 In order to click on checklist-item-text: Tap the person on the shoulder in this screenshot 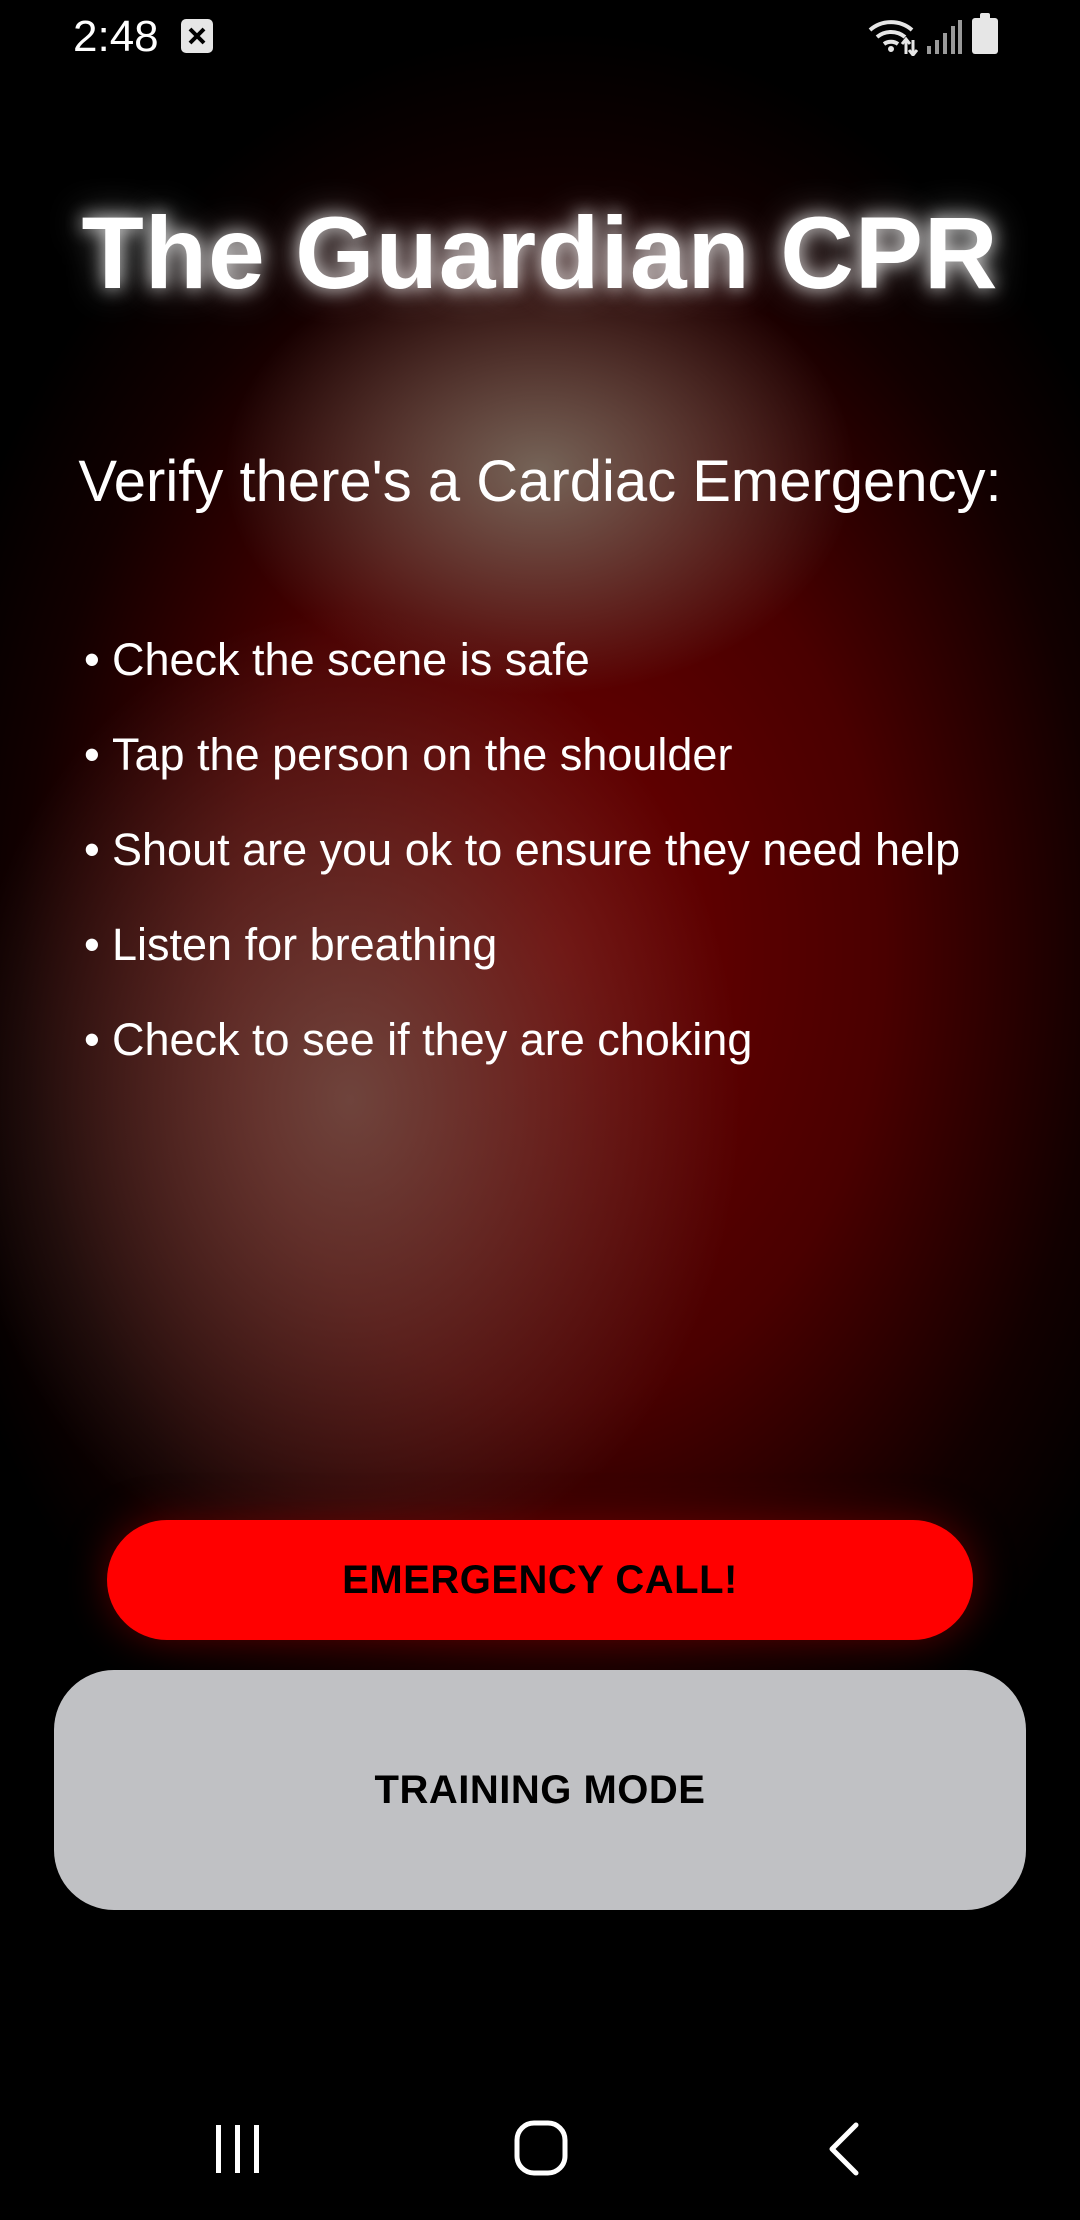, I will do `click(422, 754)`.